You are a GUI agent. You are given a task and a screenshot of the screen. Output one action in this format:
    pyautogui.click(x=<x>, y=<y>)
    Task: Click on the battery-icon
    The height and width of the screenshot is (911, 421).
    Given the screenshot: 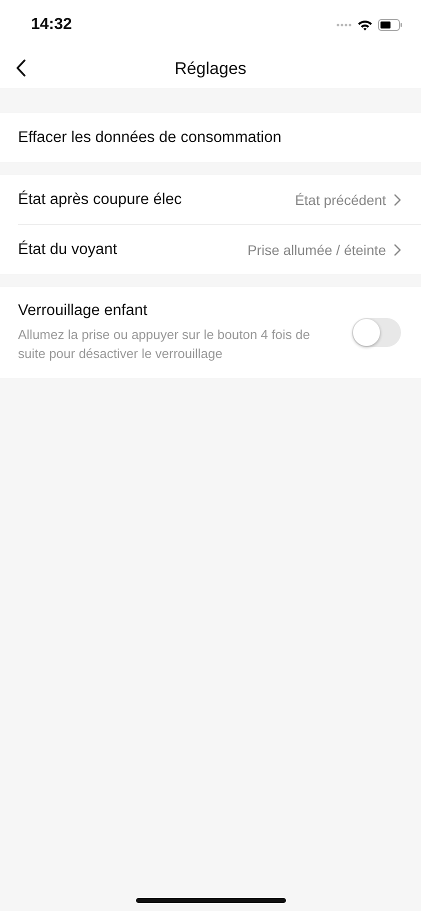 What is the action you would take?
    pyautogui.click(x=390, y=25)
    